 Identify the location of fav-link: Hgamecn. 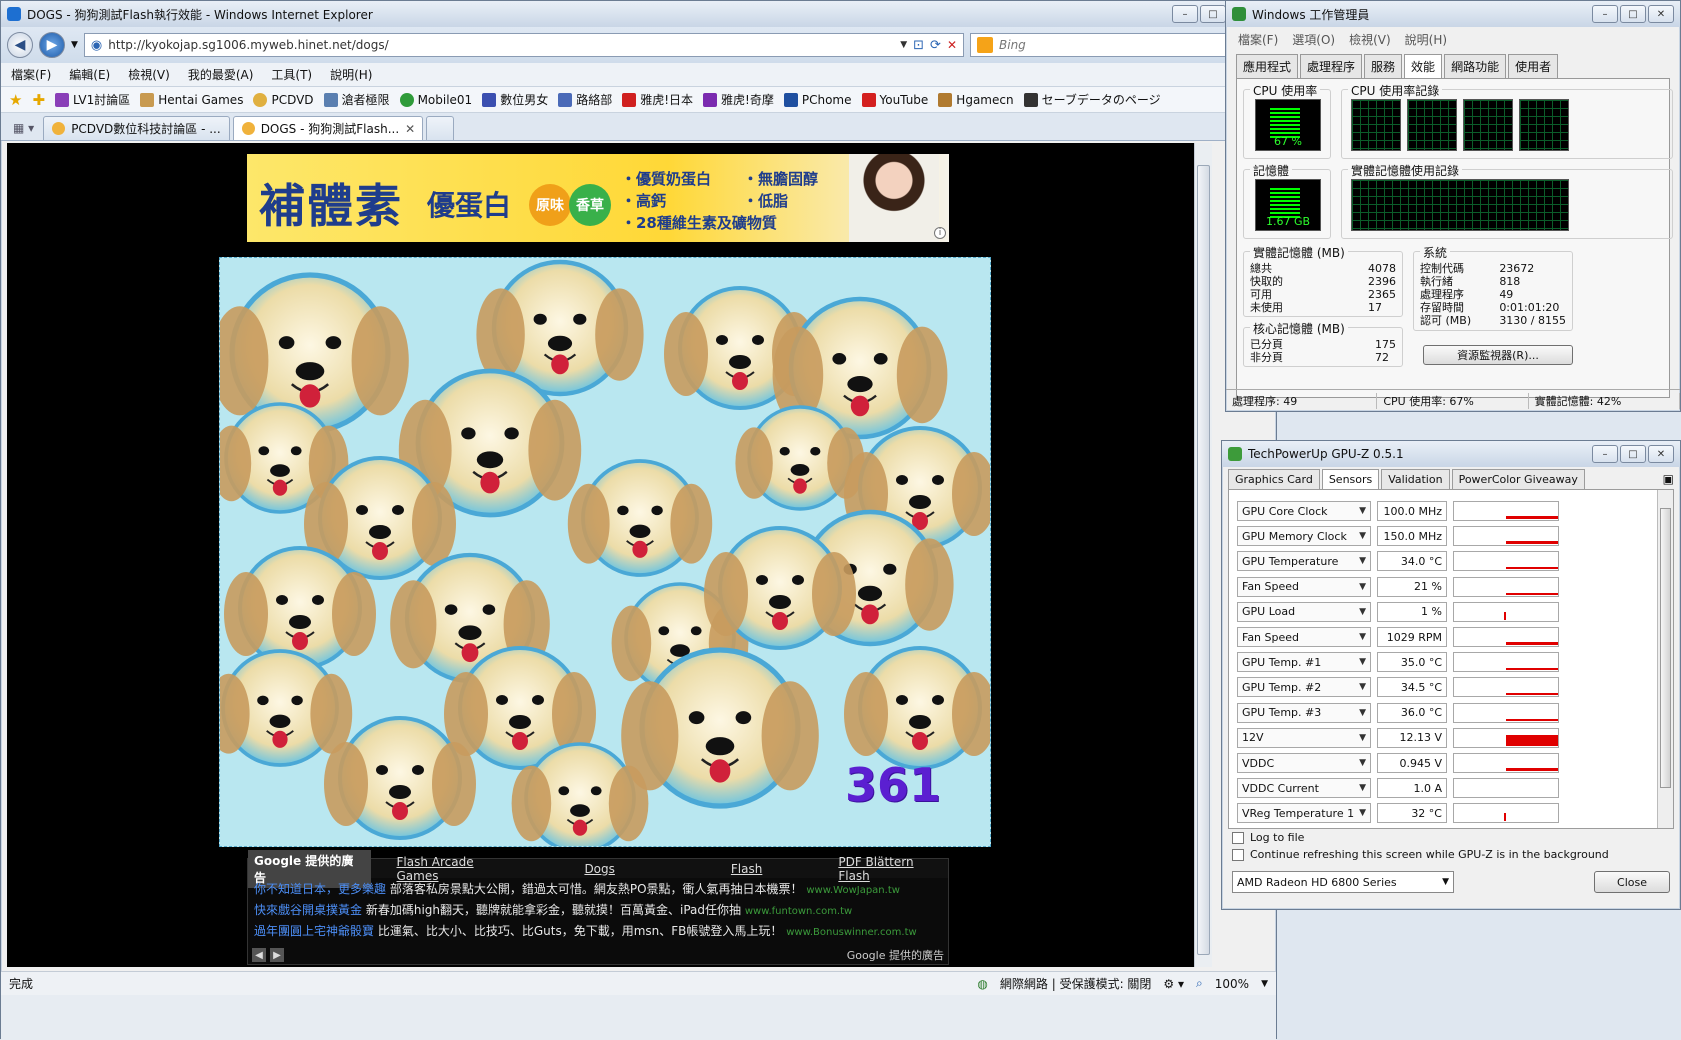
(976, 99).